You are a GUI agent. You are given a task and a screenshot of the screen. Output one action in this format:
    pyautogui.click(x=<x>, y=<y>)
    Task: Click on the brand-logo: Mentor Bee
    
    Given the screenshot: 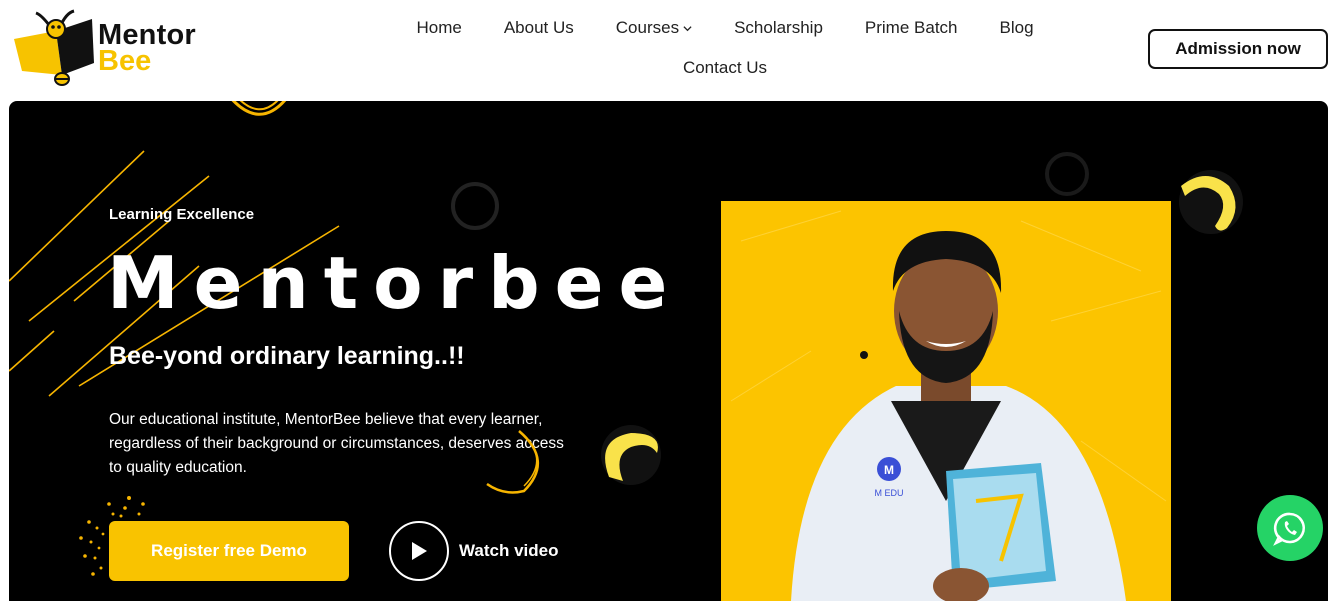 What is the action you would take?
    pyautogui.click(x=117, y=48)
    